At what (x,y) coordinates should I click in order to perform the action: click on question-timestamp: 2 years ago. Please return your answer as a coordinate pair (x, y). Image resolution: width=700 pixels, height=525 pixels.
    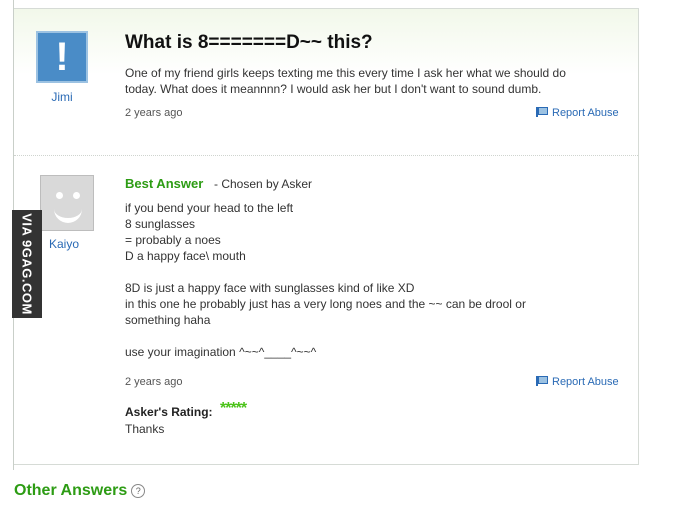
    Looking at the image, I should click on (154, 113).